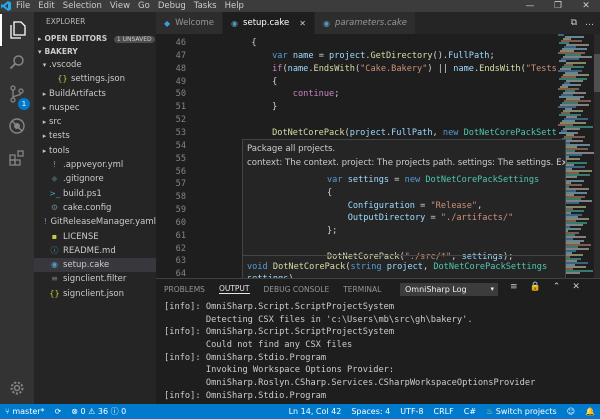  Describe the element at coordinates (180, 132) in the screenshot. I see `line-number: 53` at that location.